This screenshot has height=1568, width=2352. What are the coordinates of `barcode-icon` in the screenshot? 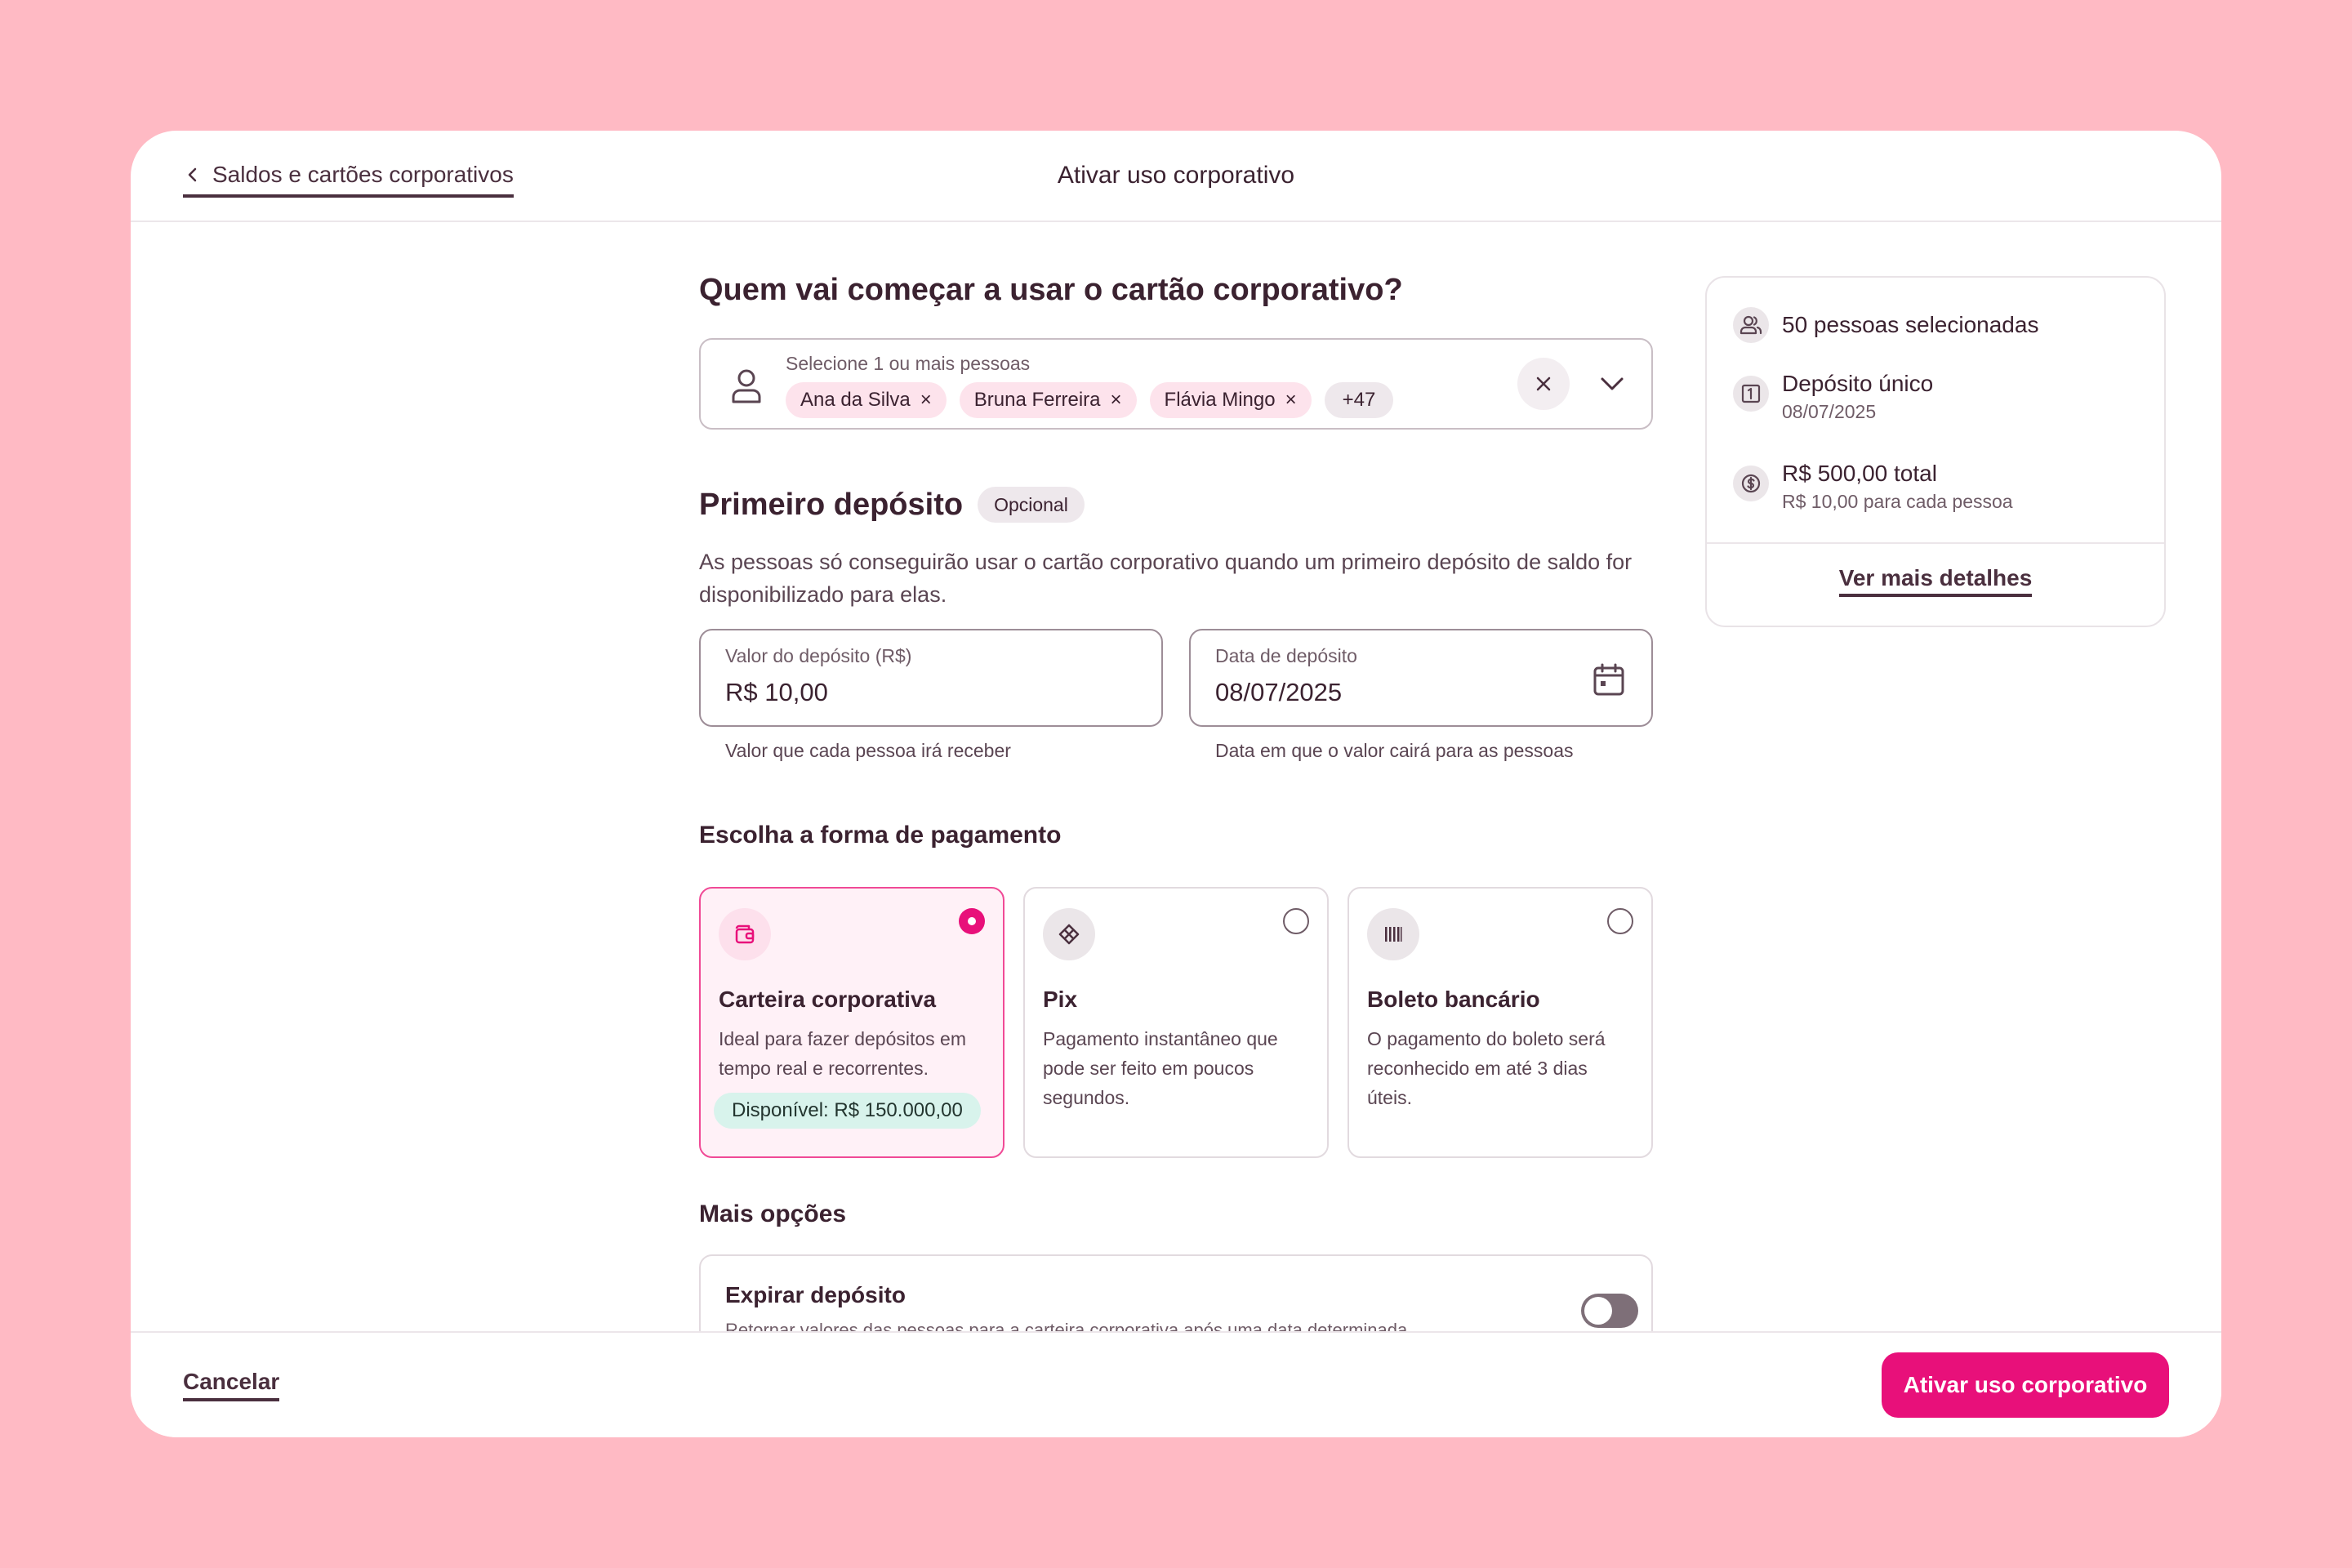 It's located at (1393, 934).